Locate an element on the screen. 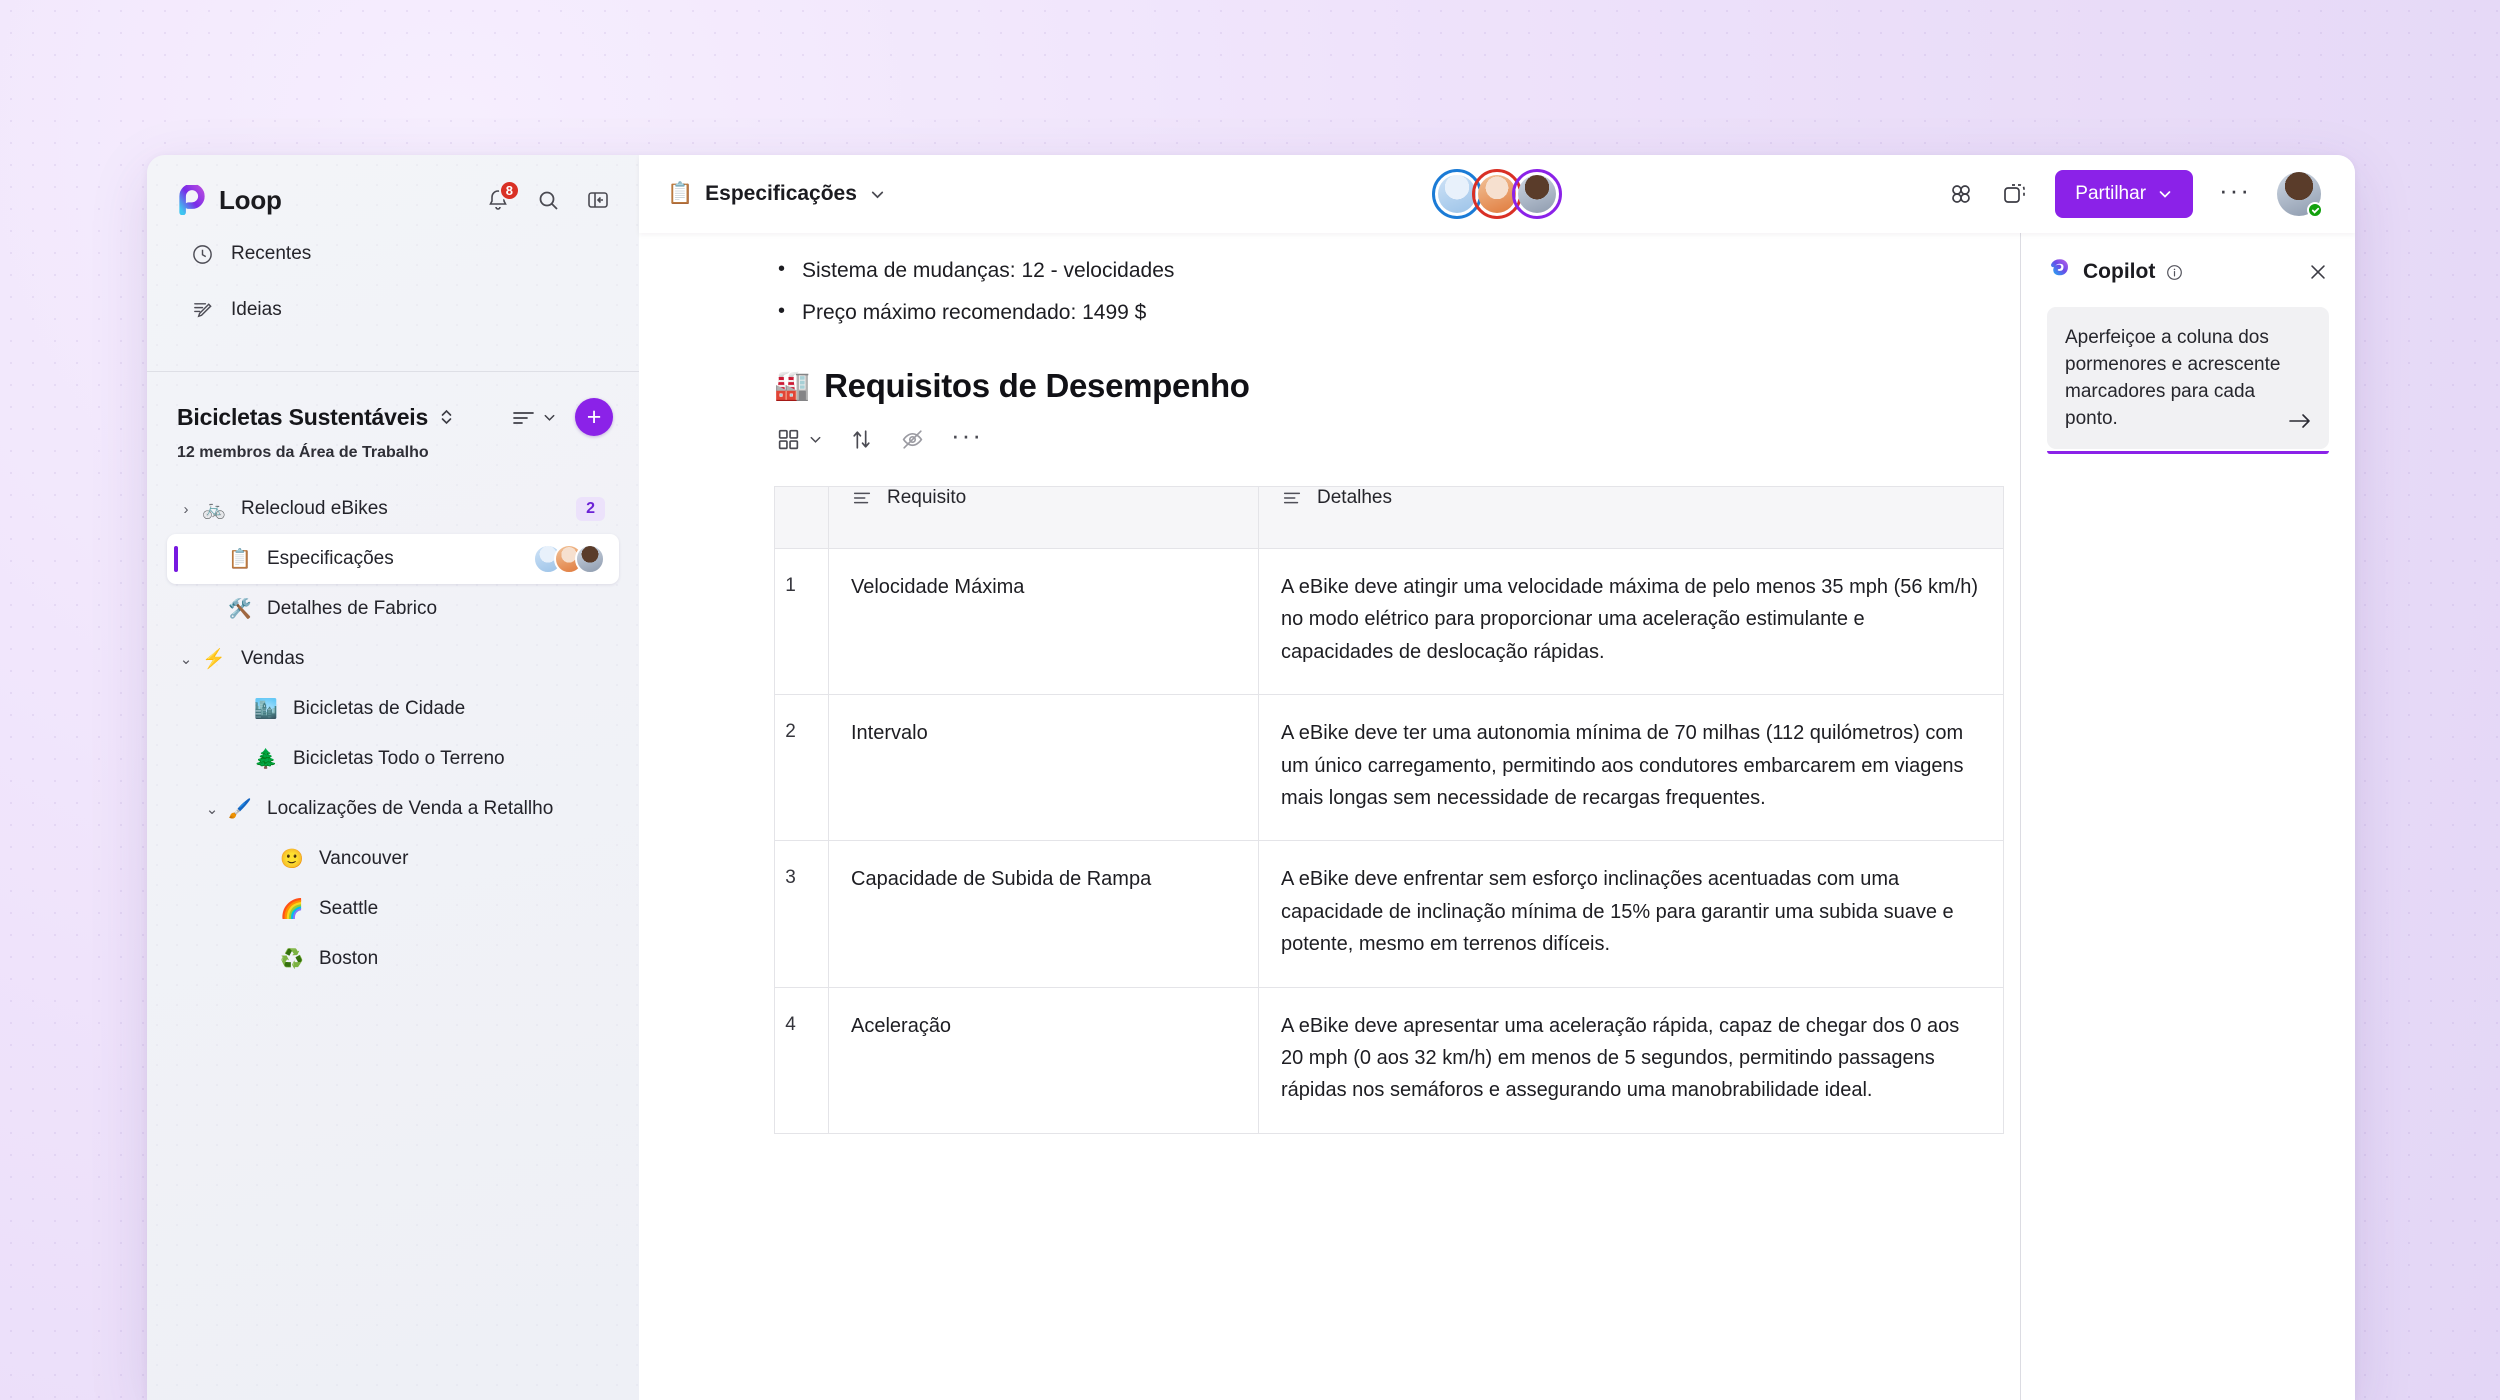 The width and height of the screenshot is (2500, 1400). sidebar-item-relecloud-ebikes: › 🚲 Relecloud eBikes 2 is located at coordinates (393, 509).